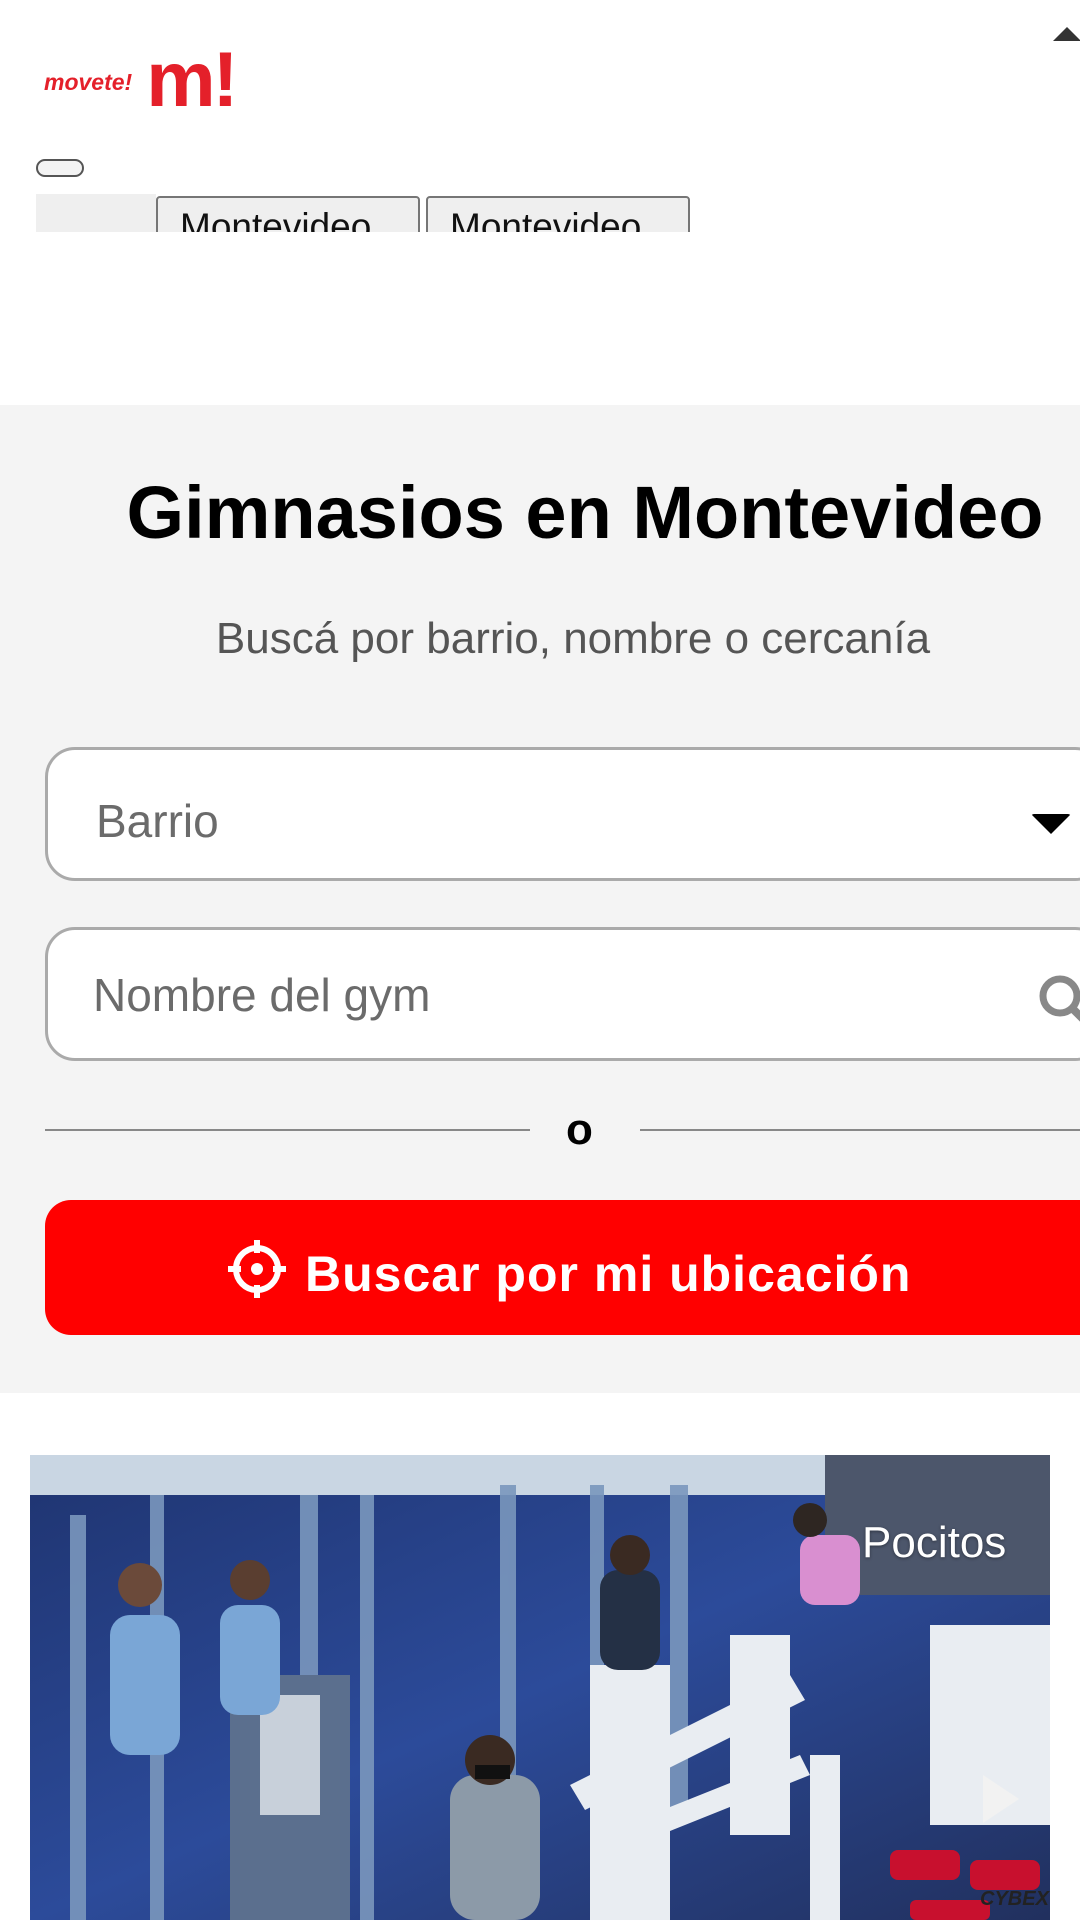 This screenshot has height=1920, width=1080. Describe the element at coordinates (543, 995) in the screenshot. I see `gym-name-input` at that location.